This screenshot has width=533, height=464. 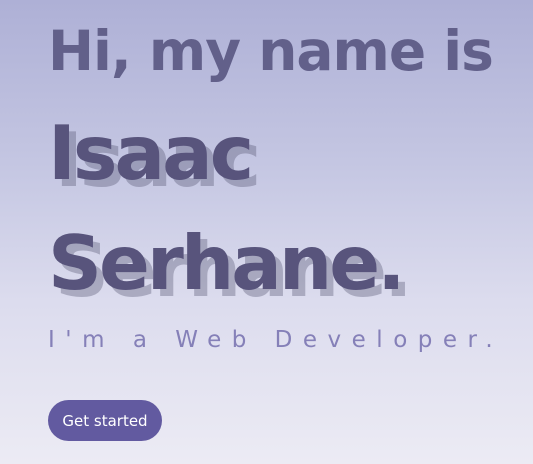 I want to click on get-started-button: Get started, so click(x=105, y=420).